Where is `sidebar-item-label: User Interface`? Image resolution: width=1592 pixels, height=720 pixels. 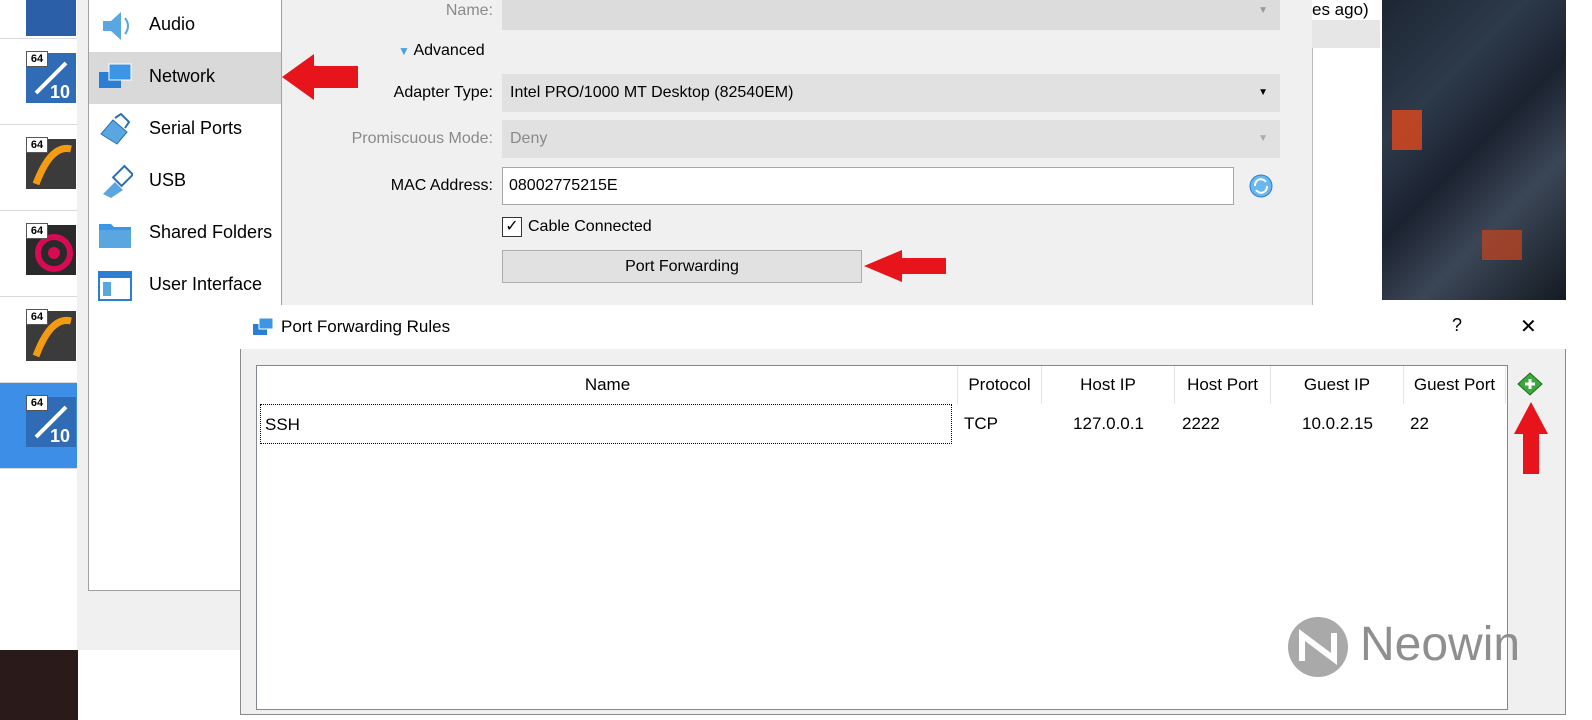
sidebar-item-label: User Interface is located at coordinates (206, 284).